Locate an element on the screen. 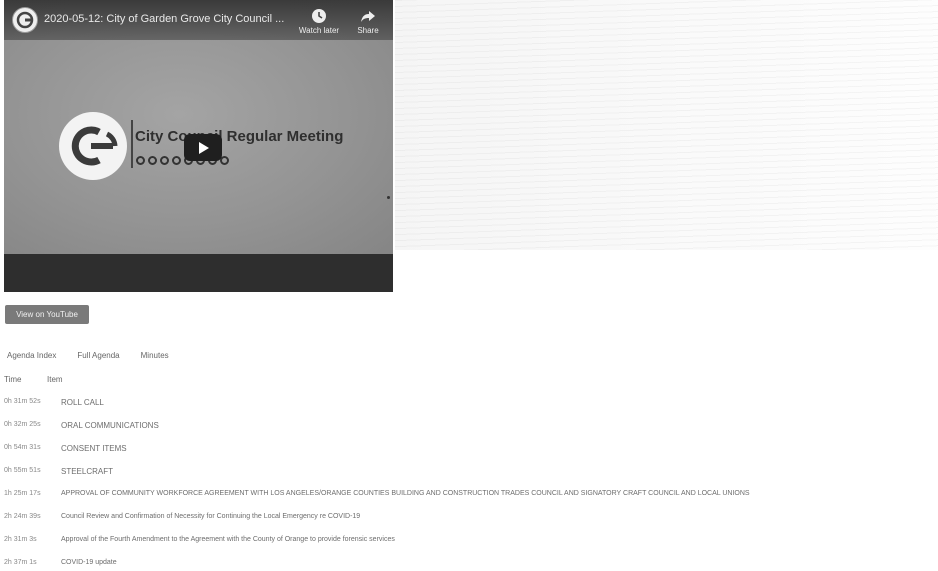 This screenshot has width=938, height=571. watch-later-button: Watch later is located at coordinates (319, 21).